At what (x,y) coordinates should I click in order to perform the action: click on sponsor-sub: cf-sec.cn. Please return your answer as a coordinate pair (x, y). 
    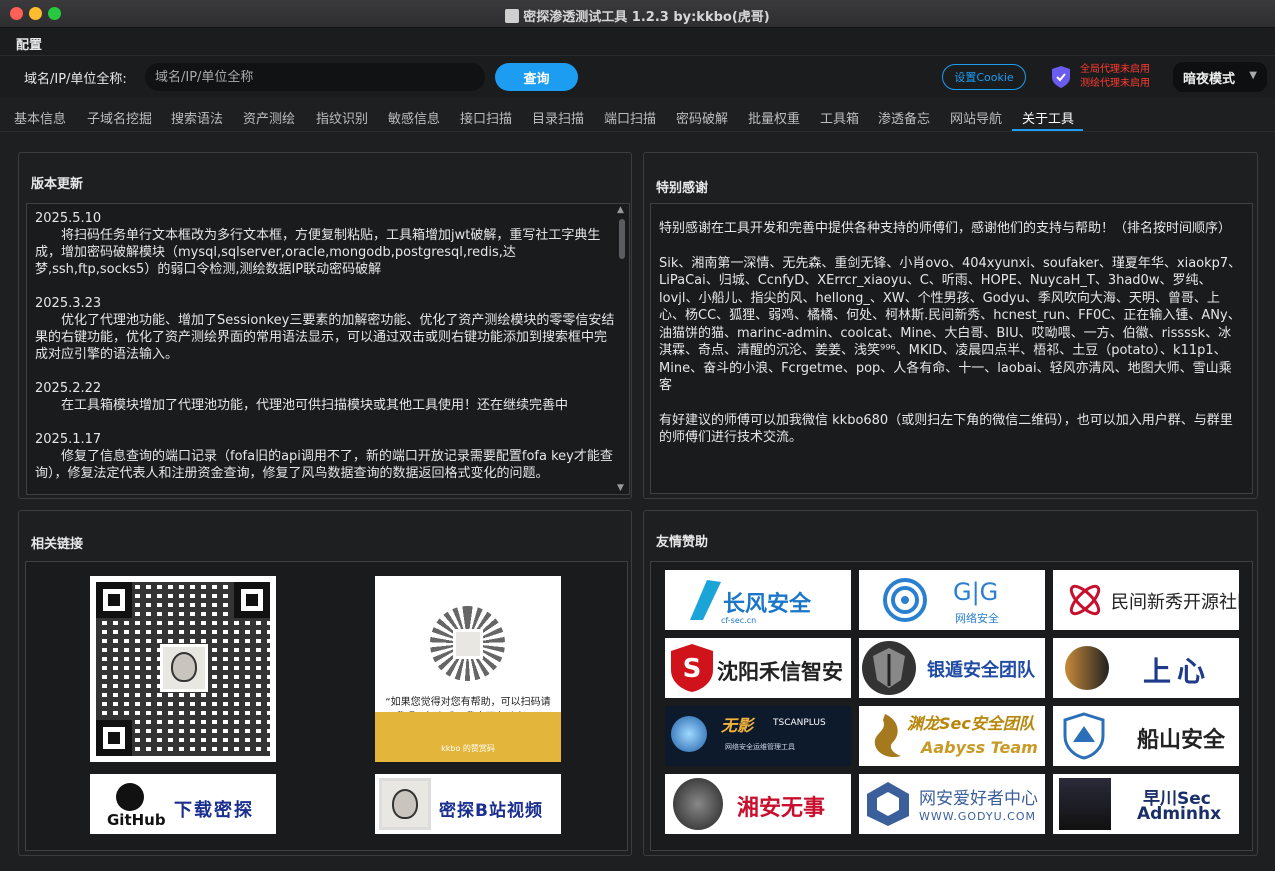
    Looking at the image, I should click on (739, 620).